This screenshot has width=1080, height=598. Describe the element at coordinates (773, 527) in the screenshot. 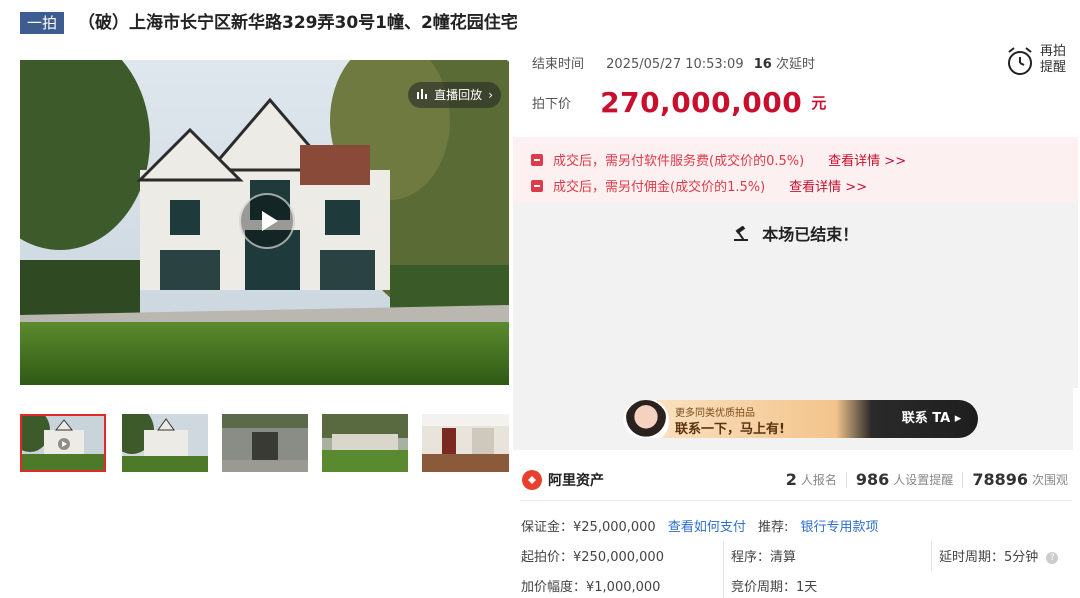

I see `recommend-label: 推荐:` at that location.